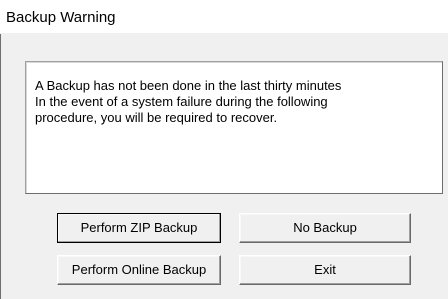 The image size is (448, 299). I want to click on no-backup-button: No Backup, so click(325, 228).